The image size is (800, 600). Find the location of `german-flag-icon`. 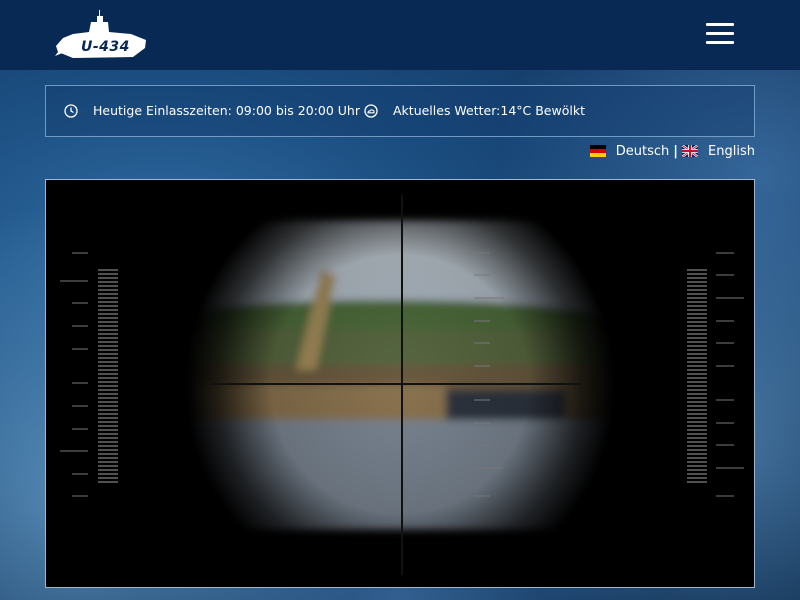

german-flag-icon is located at coordinates (597, 151).